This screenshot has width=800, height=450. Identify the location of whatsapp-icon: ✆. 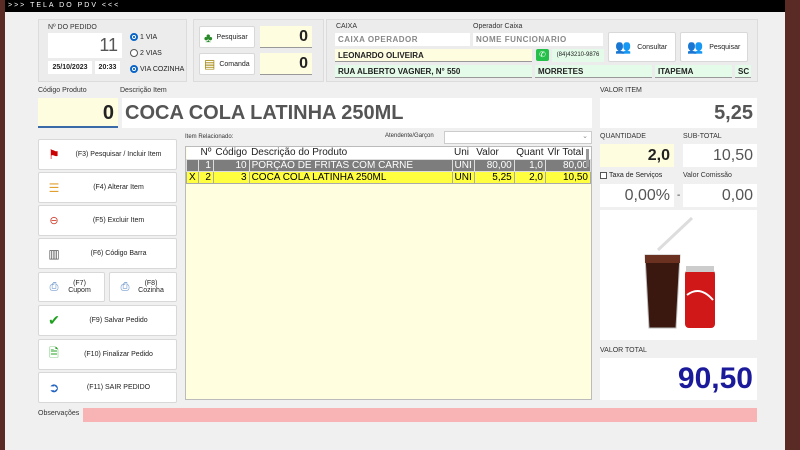
(542, 55).